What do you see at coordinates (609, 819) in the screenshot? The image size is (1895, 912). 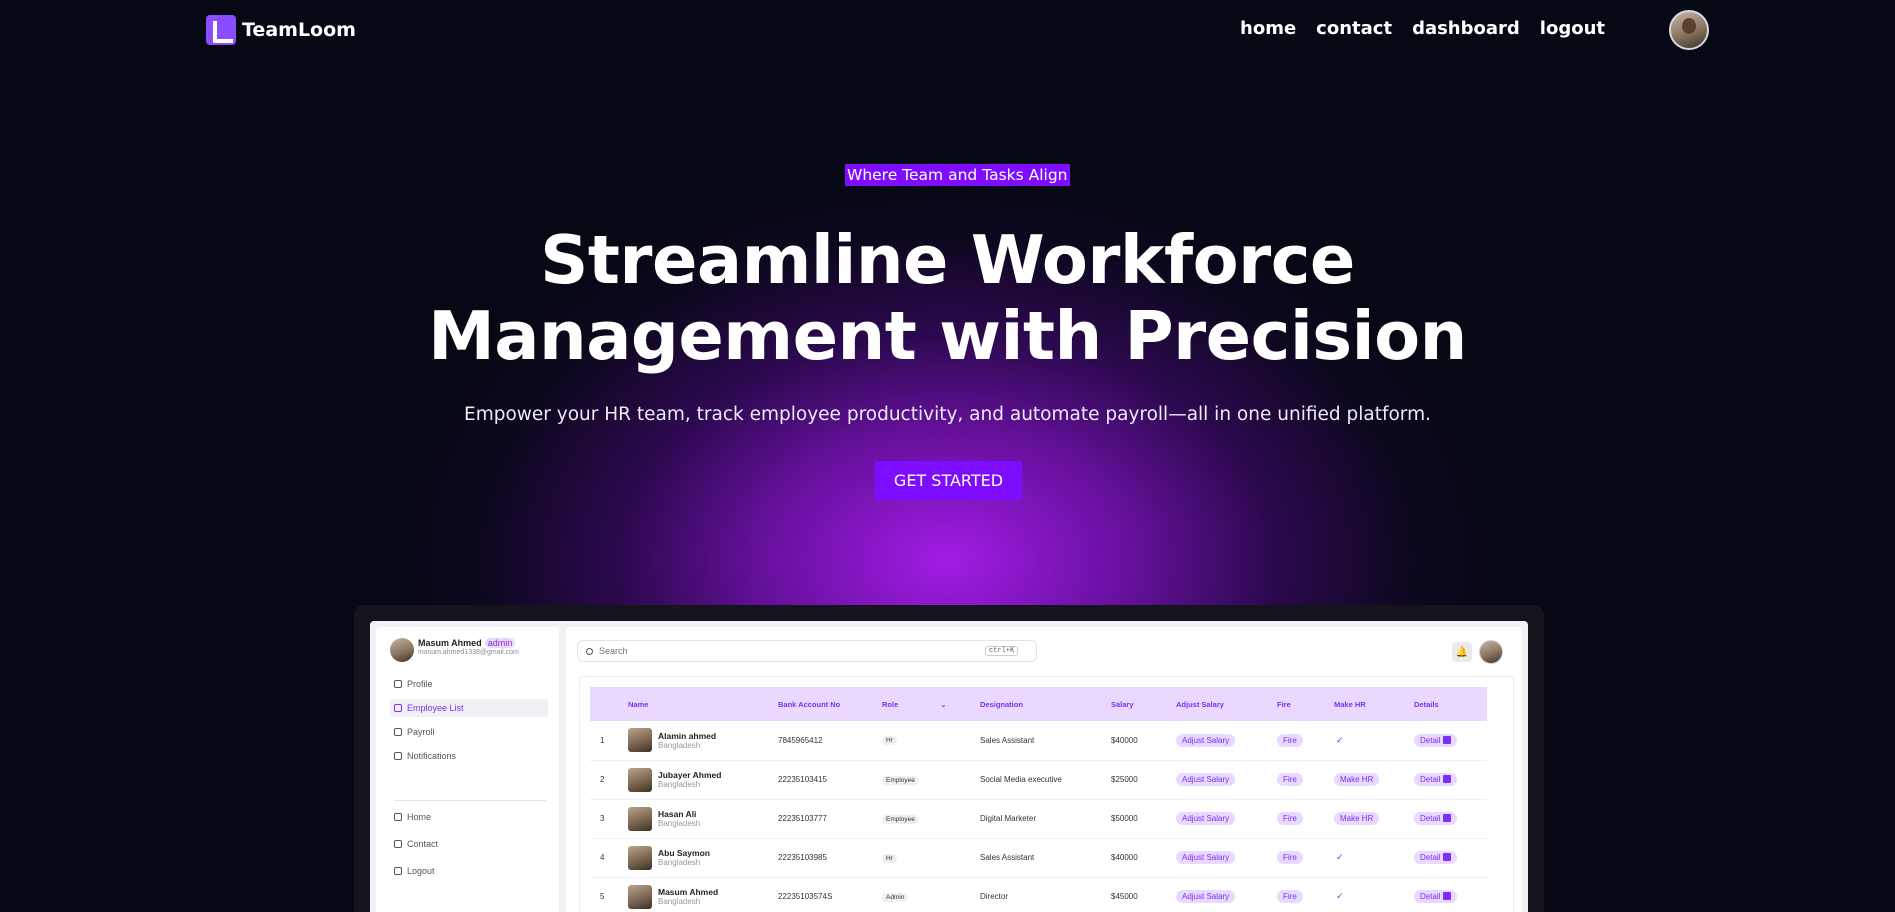 I see `row-index: 3` at bounding box center [609, 819].